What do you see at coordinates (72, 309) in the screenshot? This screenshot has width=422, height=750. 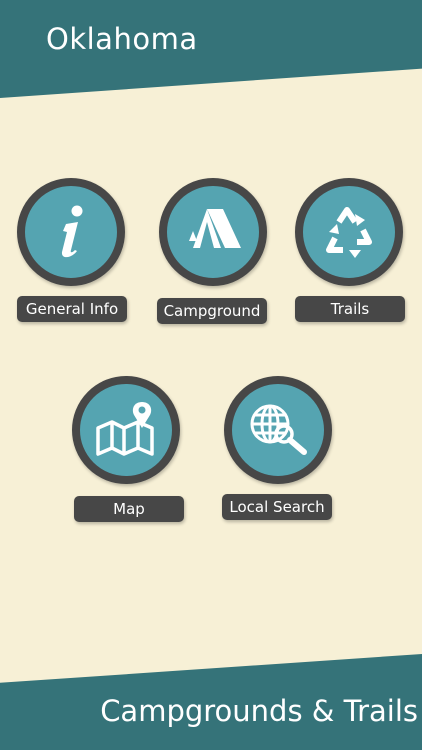 I see `general-info-label: General Info` at bounding box center [72, 309].